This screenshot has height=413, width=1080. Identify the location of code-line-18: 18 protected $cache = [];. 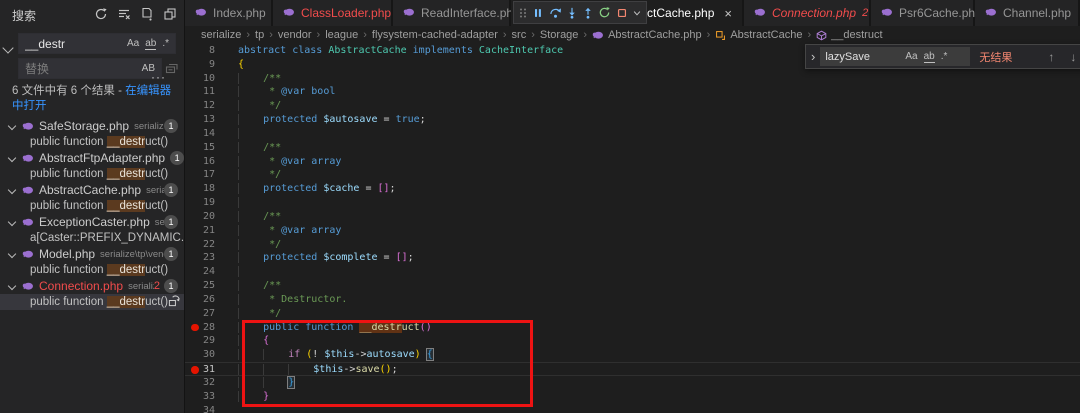
(632, 189).